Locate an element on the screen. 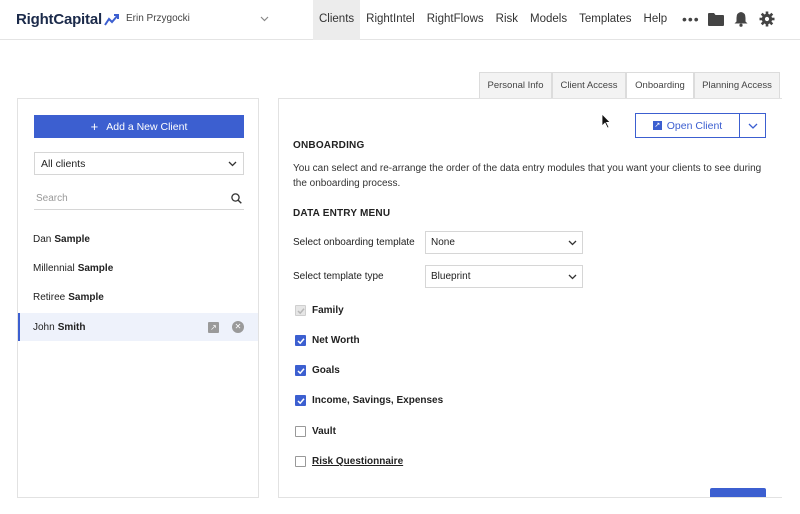 This screenshot has height=514, width=800. tab-onboarding: Onboarding is located at coordinates (660, 85).